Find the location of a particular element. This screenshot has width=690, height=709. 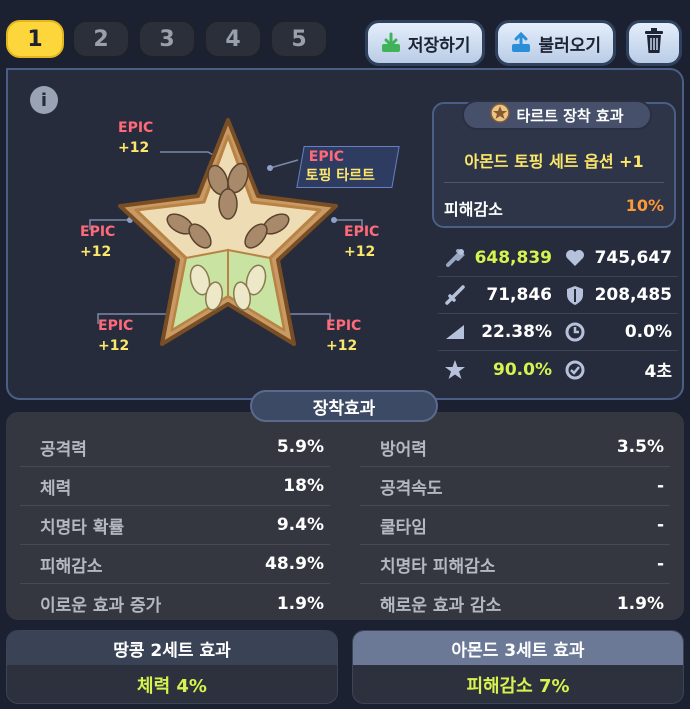

tart-effect-header: 타르트 장착 효과 is located at coordinates (557, 115).